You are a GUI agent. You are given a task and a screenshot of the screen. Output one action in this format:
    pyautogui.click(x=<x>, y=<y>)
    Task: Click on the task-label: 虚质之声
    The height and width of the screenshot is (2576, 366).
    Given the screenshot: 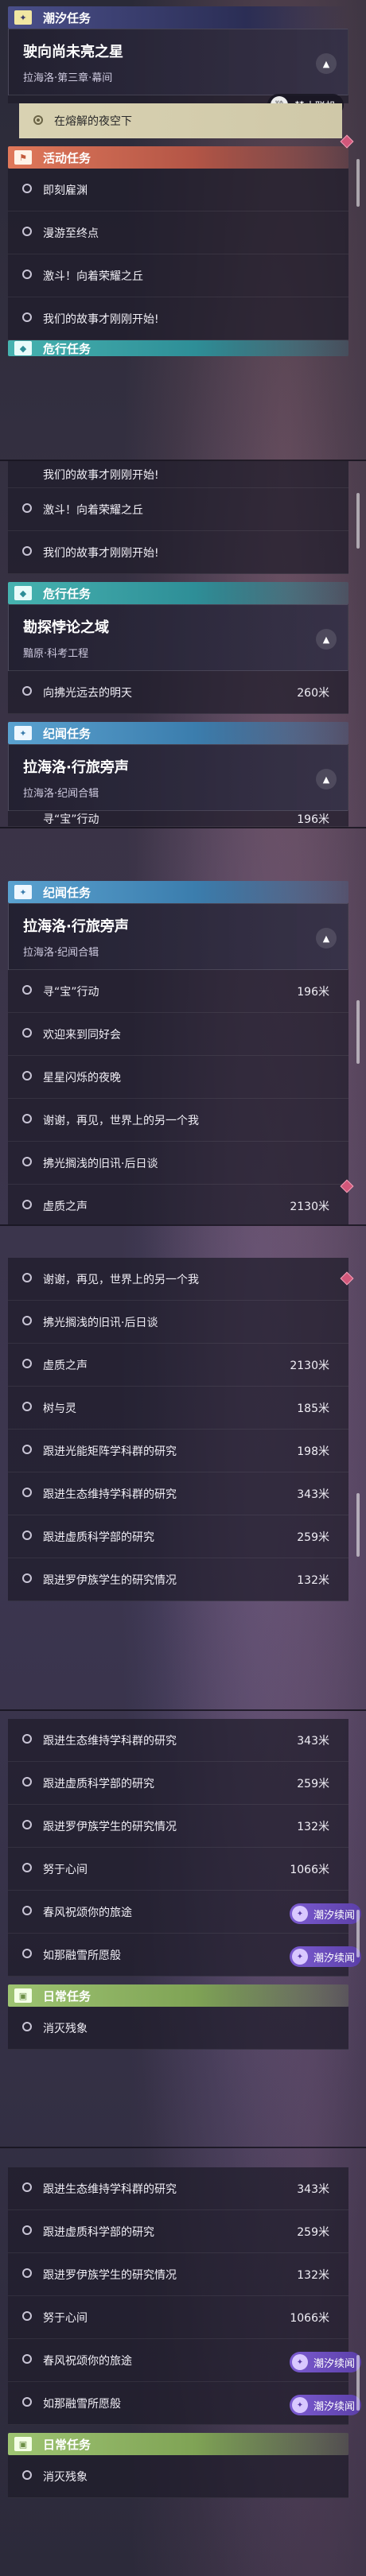 What is the action you would take?
    pyautogui.click(x=65, y=1366)
    